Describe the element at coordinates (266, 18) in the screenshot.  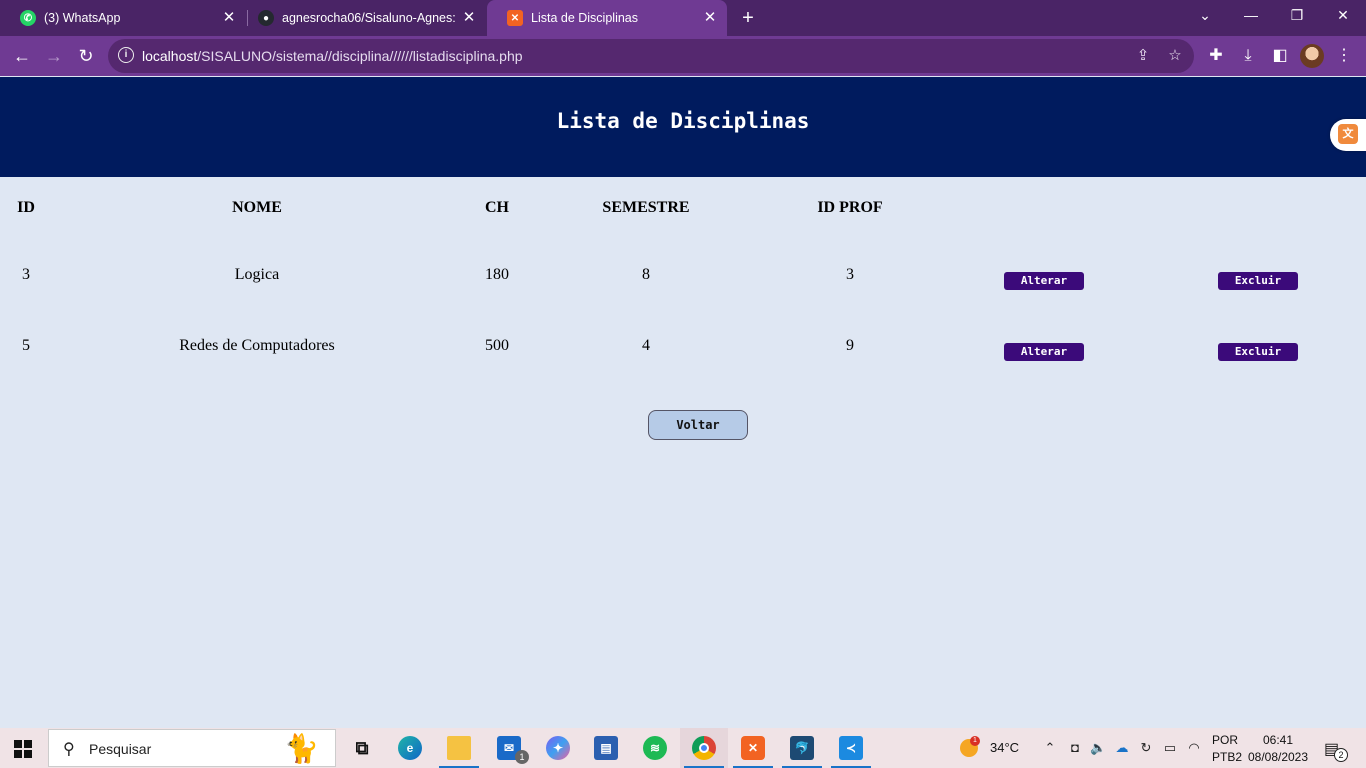
I see `github-icon: ●` at that location.